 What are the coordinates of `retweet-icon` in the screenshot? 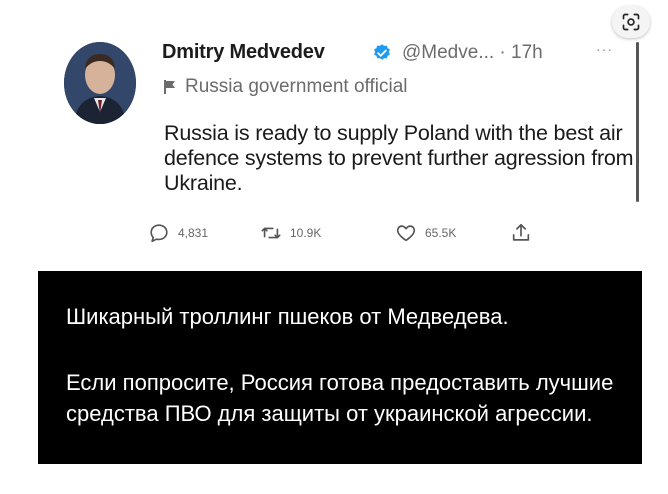 It's located at (271, 233).